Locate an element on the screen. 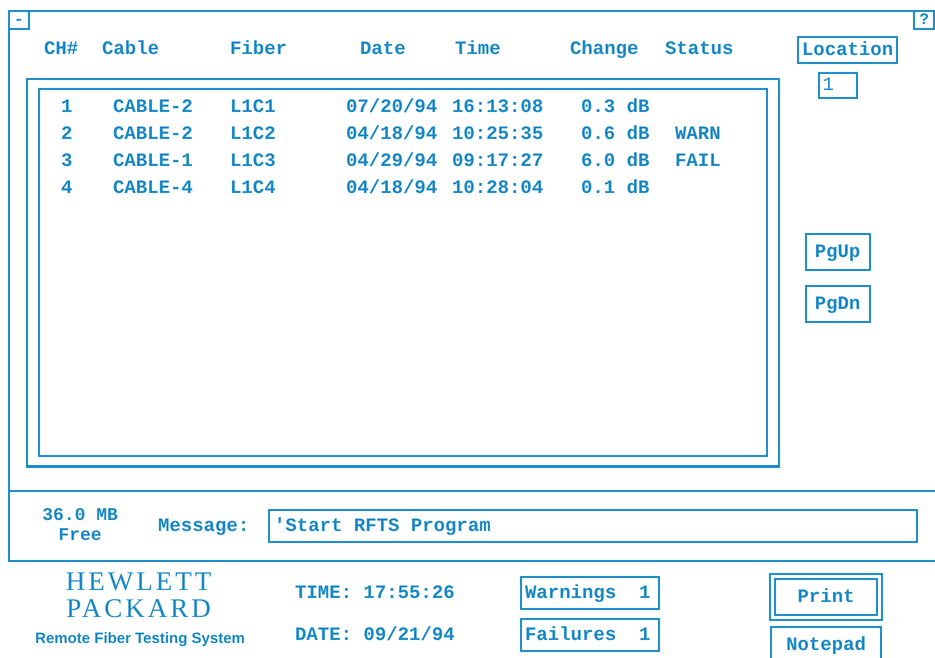  table-cell-text: L1C3 is located at coordinates (253, 161).